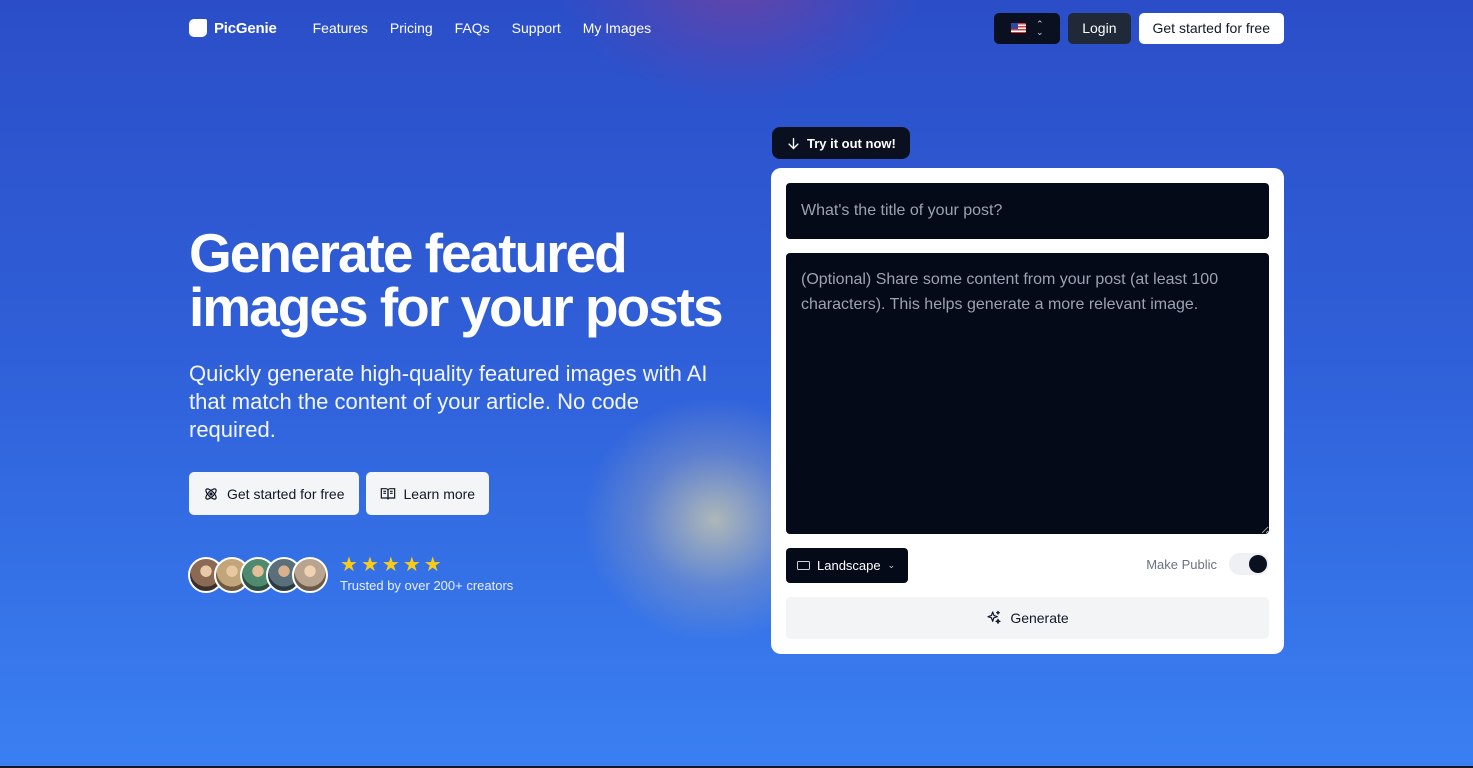 The width and height of the screenshot is (1473, 768). What do you see at coordinates (1039, 618) in the screenshot?
I see `generate-label: Generate` at bounding box center [1039, 618].